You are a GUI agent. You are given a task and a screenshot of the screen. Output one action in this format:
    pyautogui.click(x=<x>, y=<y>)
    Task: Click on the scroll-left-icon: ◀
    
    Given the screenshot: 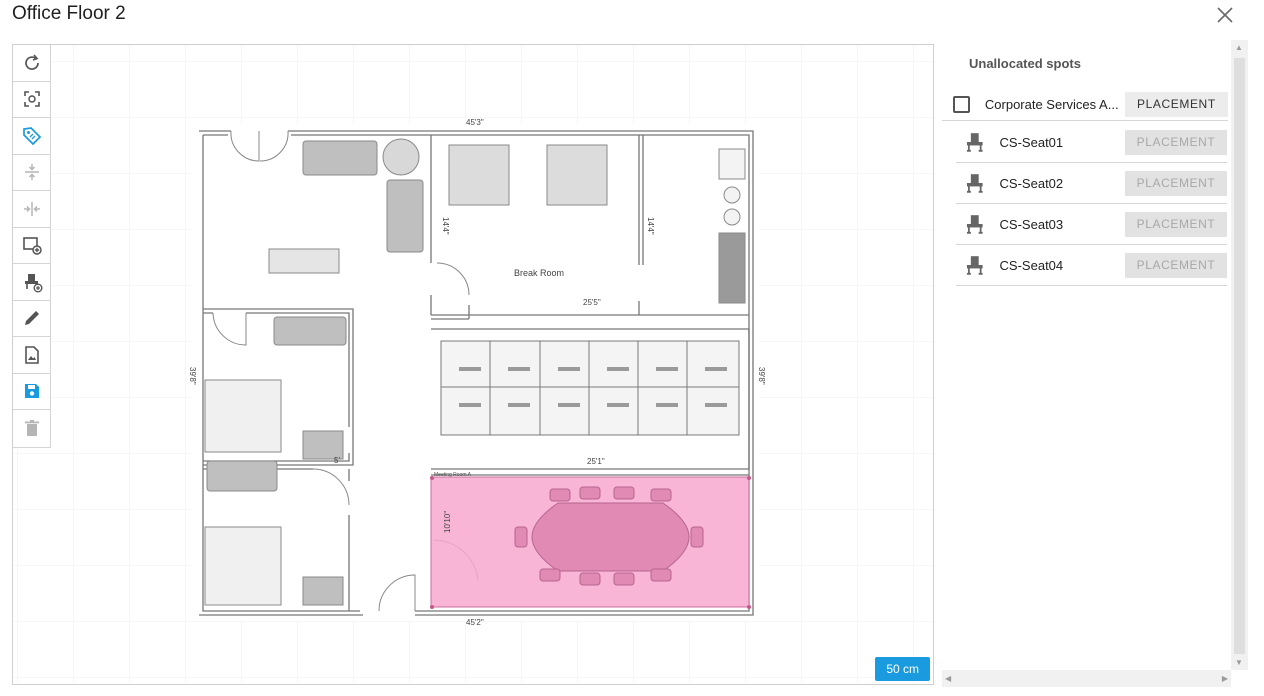 What is the action you would take?
    pyautogui.click(x=948, y=678)
    